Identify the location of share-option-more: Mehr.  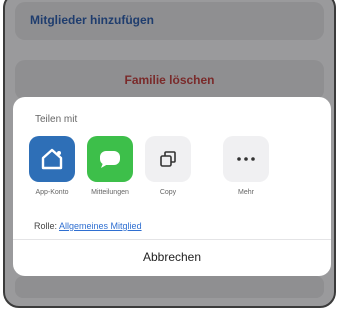
(246, 166).